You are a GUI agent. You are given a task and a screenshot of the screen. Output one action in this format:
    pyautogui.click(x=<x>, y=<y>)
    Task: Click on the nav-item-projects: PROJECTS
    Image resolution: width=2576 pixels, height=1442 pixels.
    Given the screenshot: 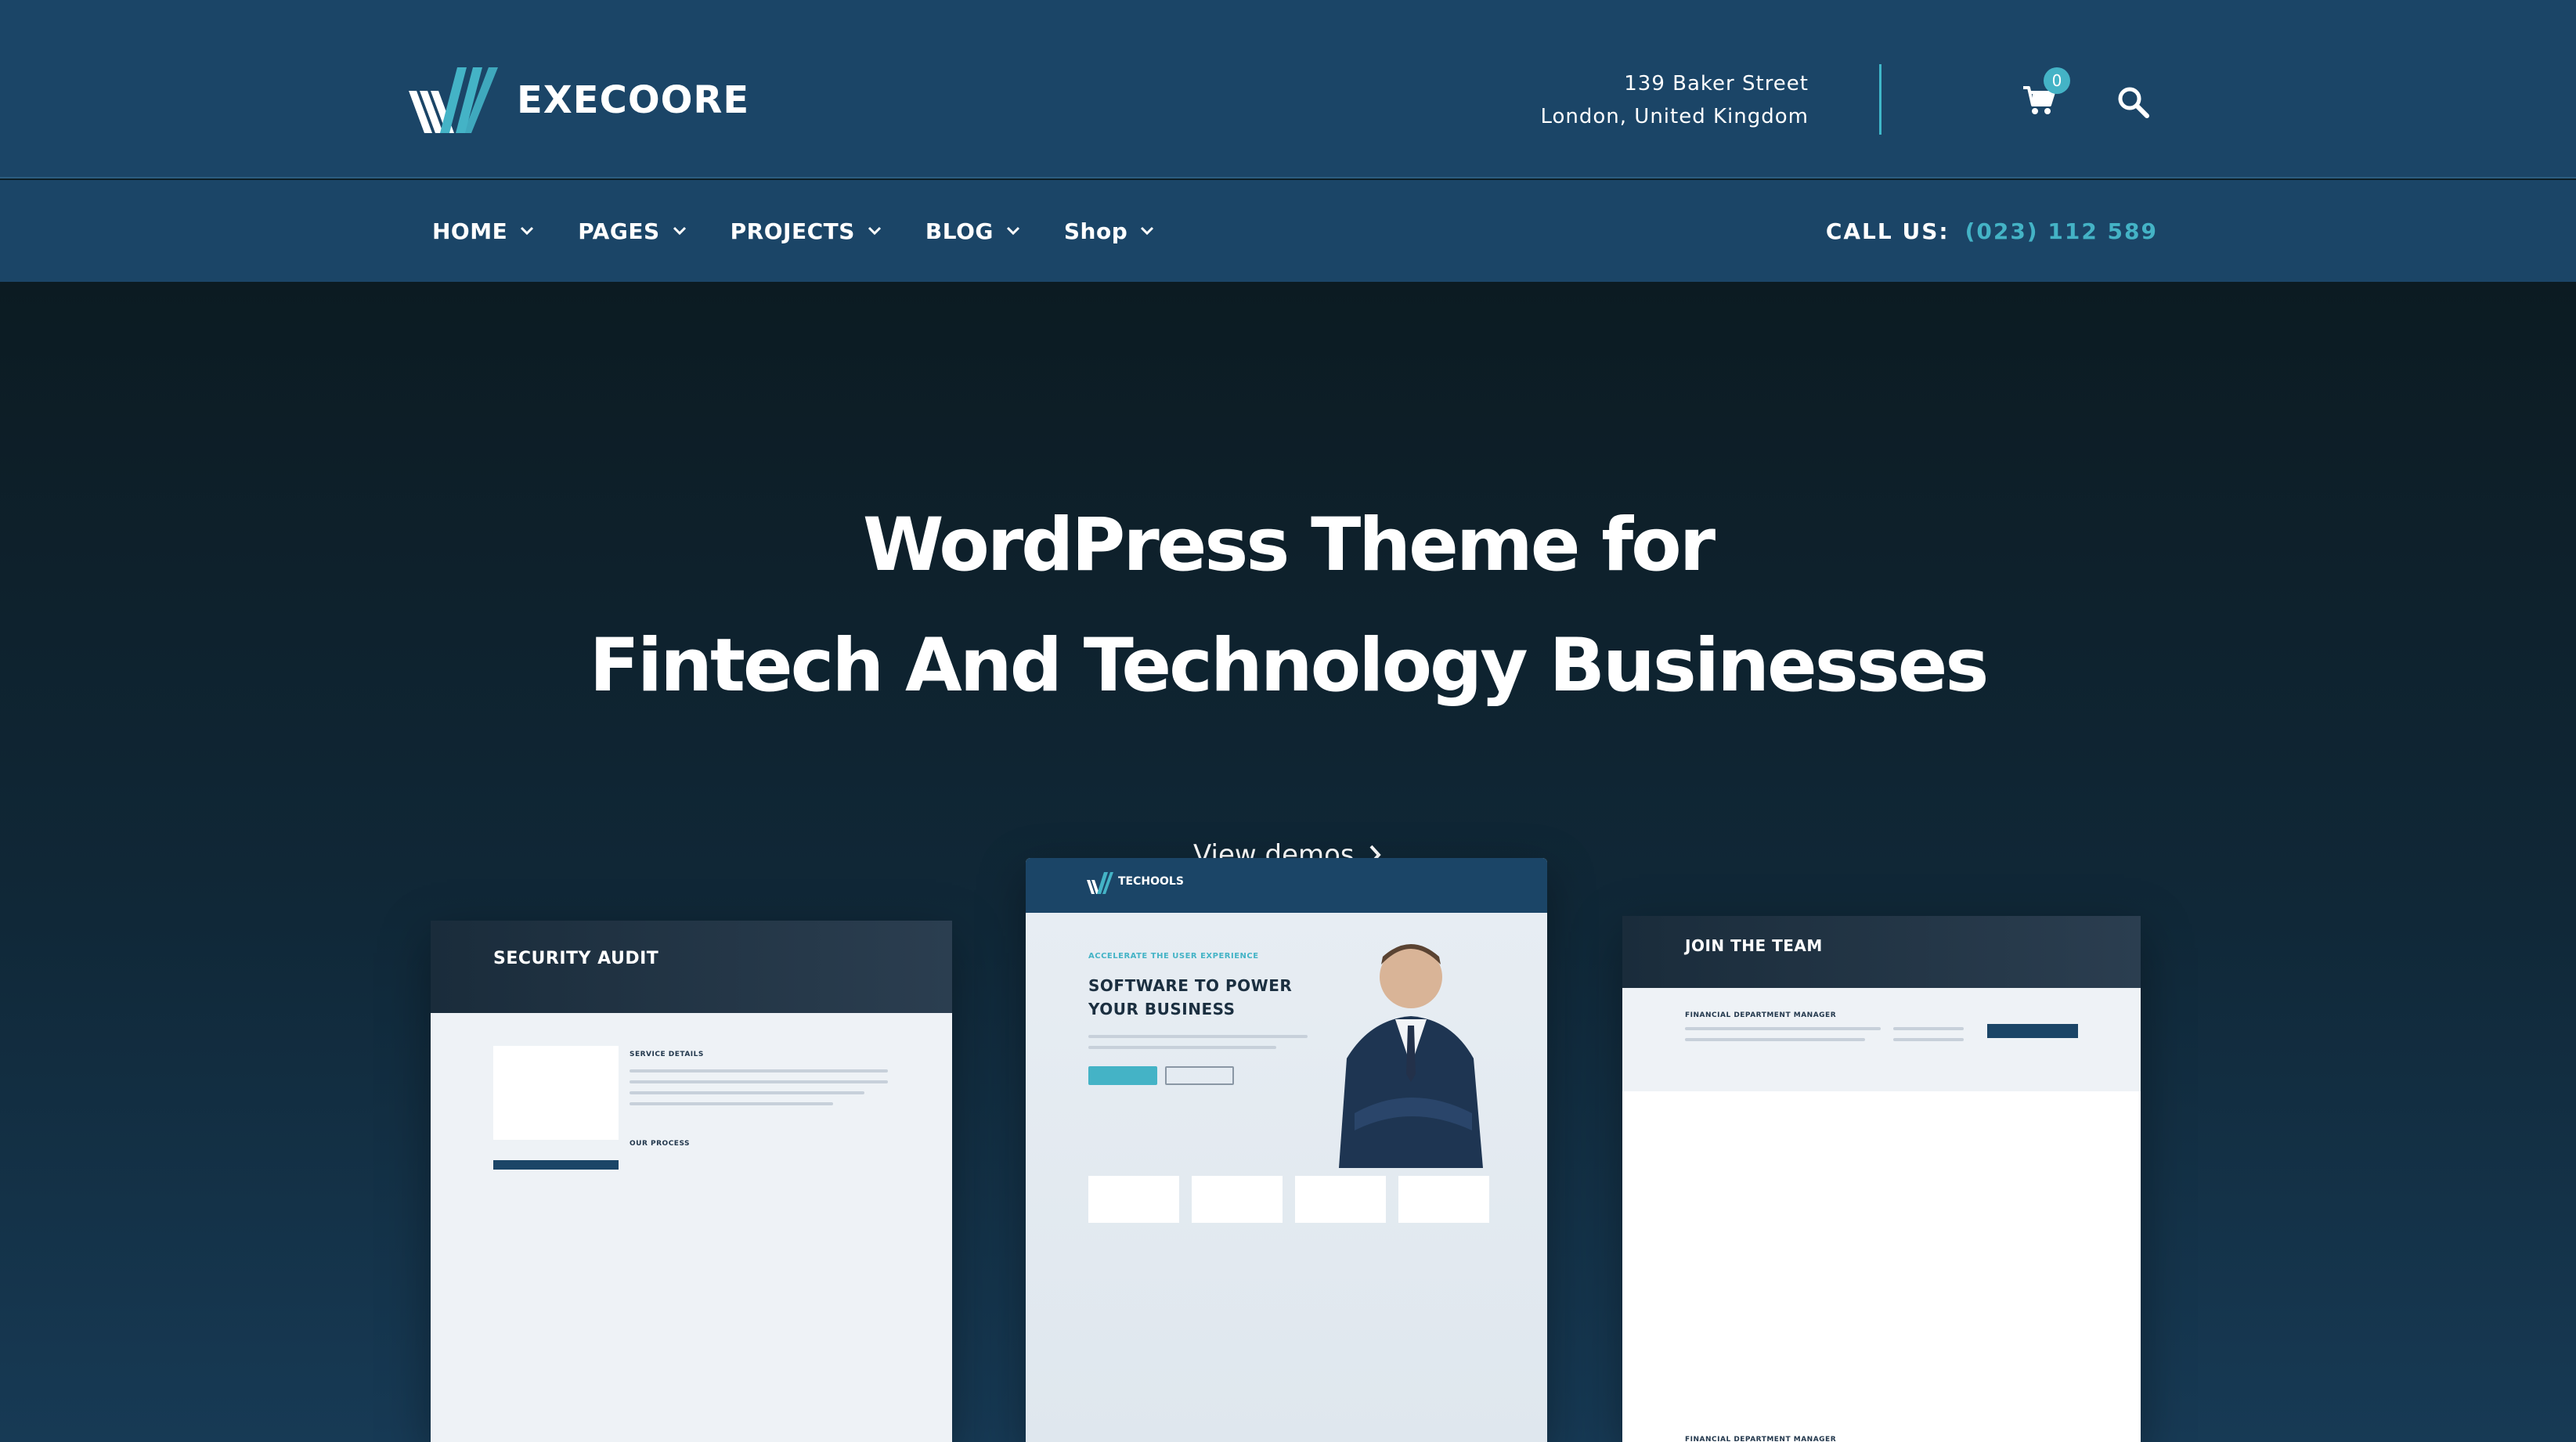 What is the action you would take?
    pyautogui.click(x=806, y=231)
    